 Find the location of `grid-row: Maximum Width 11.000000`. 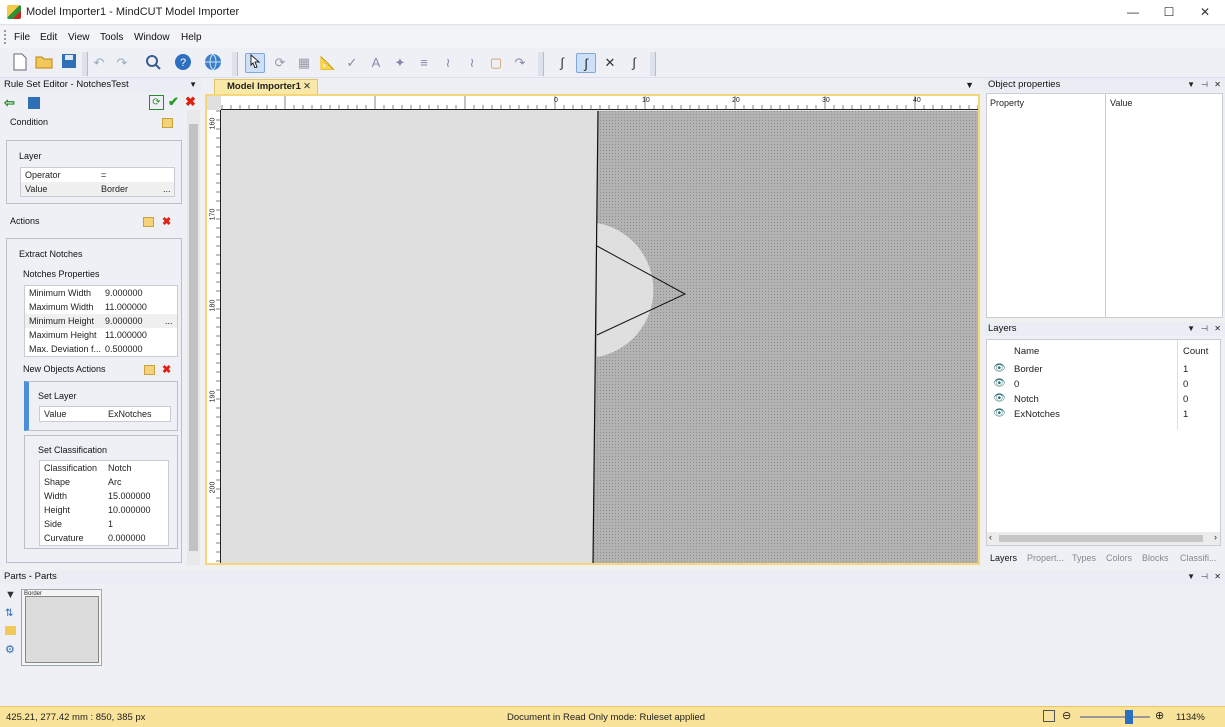

grid-row: Maximum Width 11.000000 is located at coordinates (101, 307).